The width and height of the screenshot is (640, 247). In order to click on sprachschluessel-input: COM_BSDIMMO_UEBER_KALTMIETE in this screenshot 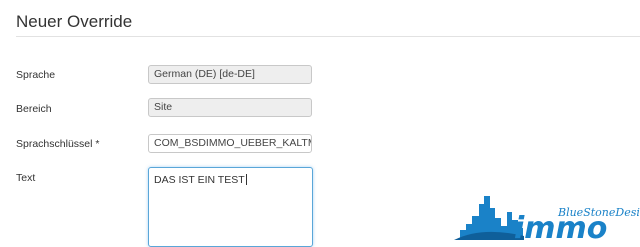, I will do `click(230, 143)`.